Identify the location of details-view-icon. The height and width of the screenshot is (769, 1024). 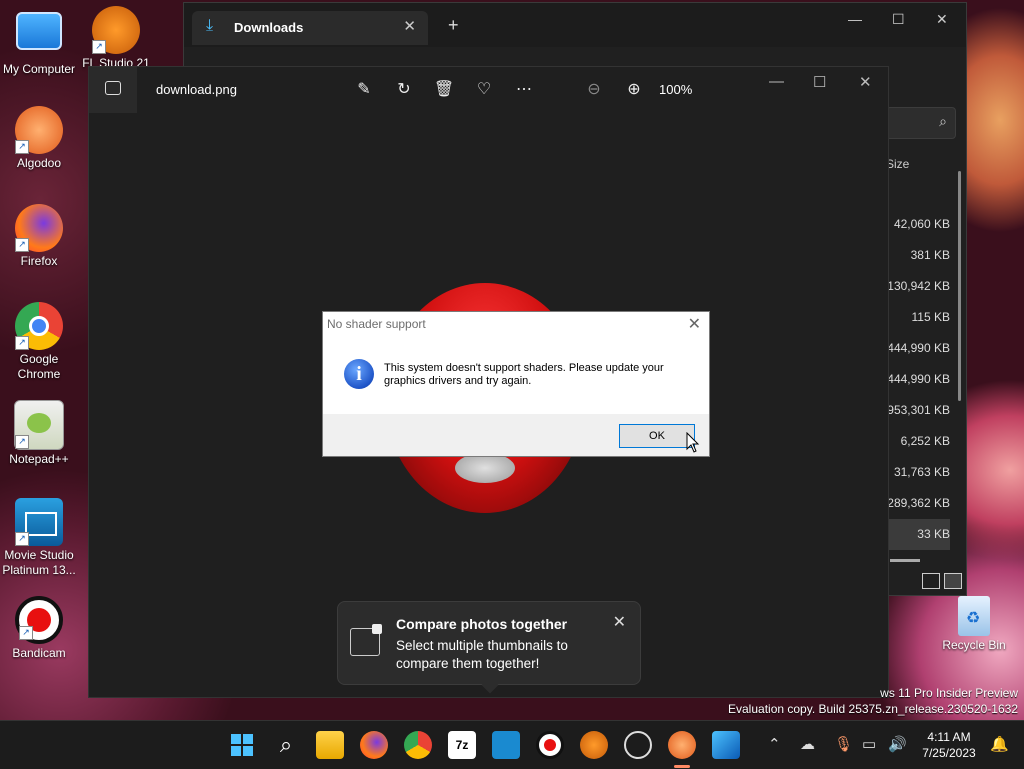
(931, 581).